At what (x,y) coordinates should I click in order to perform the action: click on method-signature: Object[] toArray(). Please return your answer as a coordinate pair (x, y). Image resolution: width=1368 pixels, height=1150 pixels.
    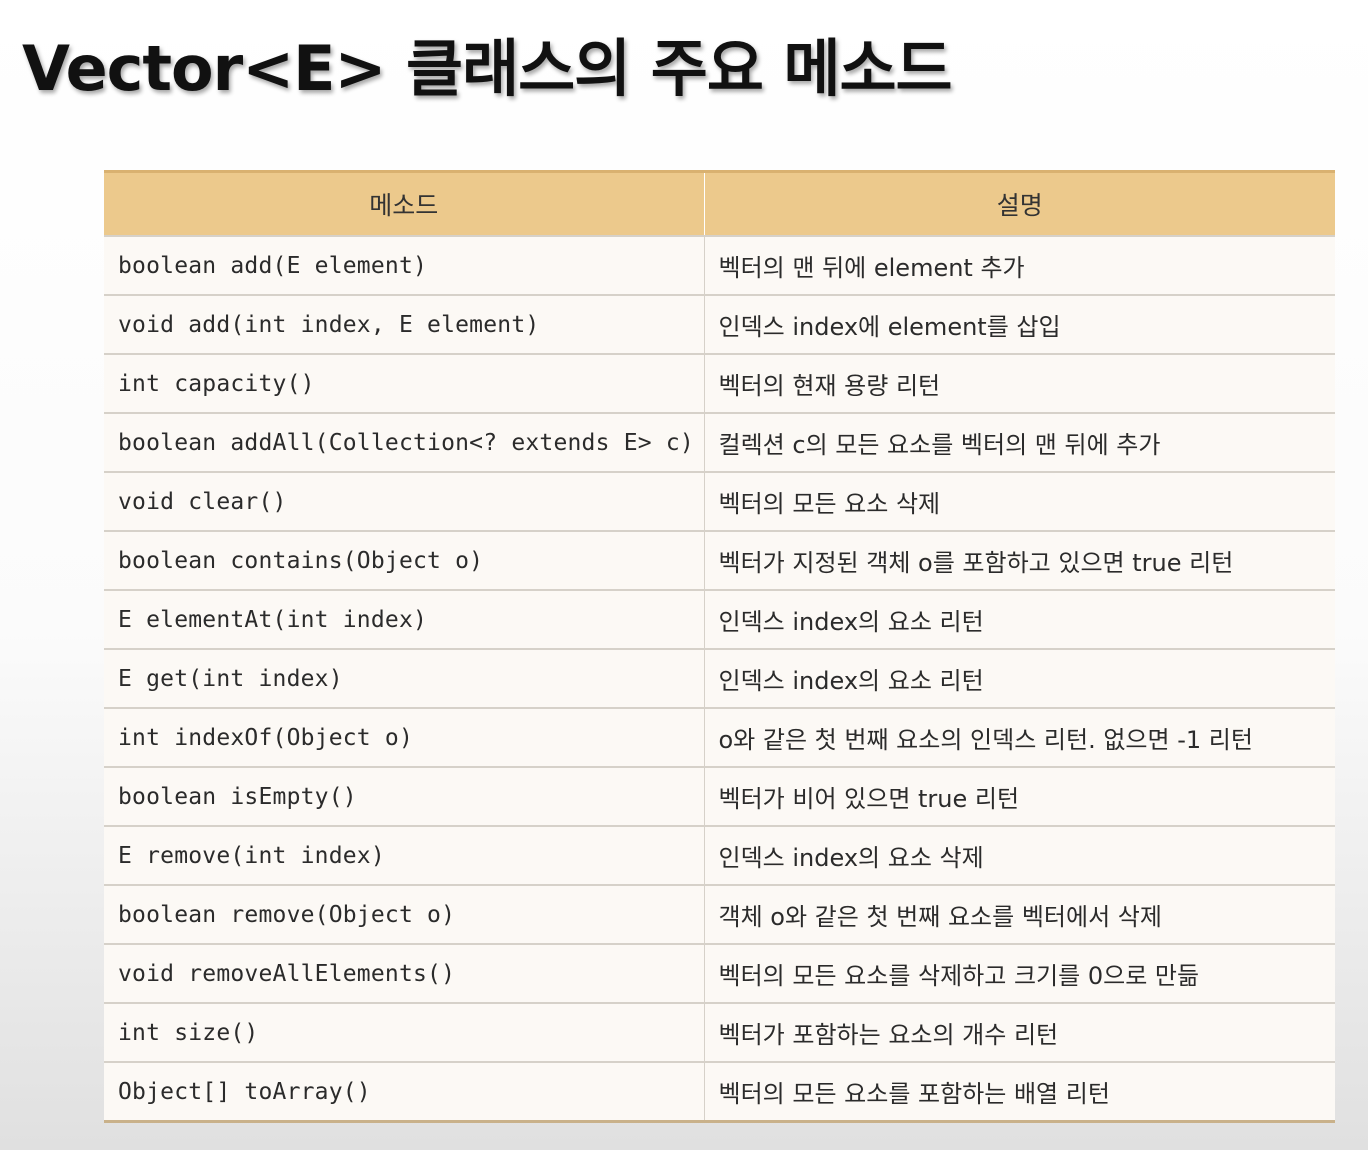
    Looking at the image, I should click on (404, 1090).